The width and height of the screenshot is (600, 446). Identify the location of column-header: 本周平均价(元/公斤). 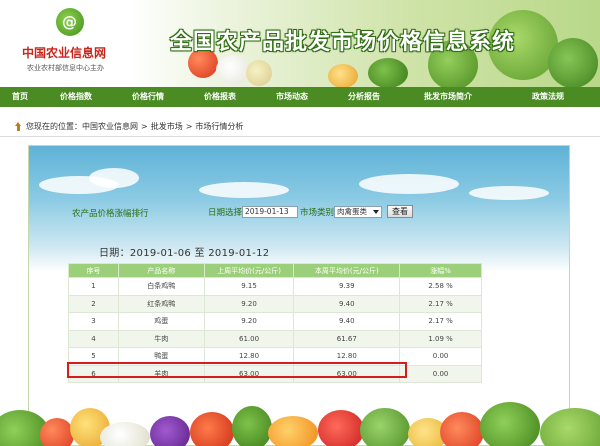
(347, 270).